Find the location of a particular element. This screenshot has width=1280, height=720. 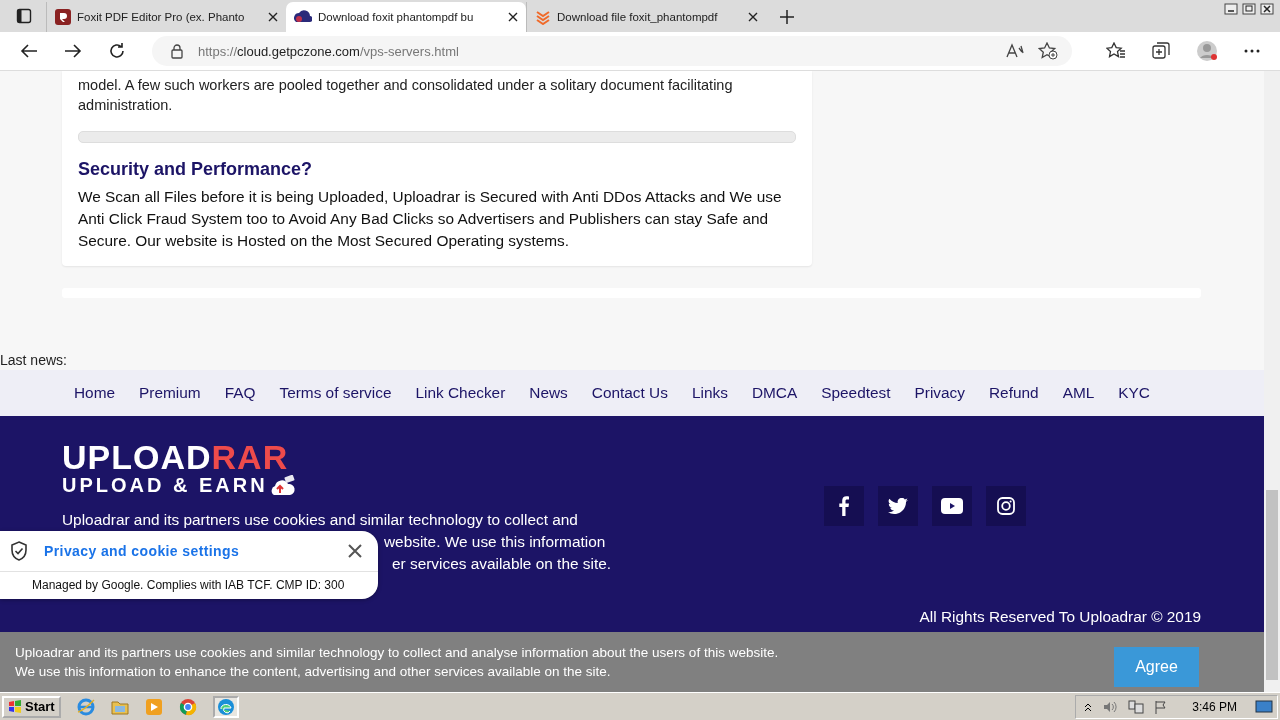

nav-link: FAQ is located at coordinates (240, 393).